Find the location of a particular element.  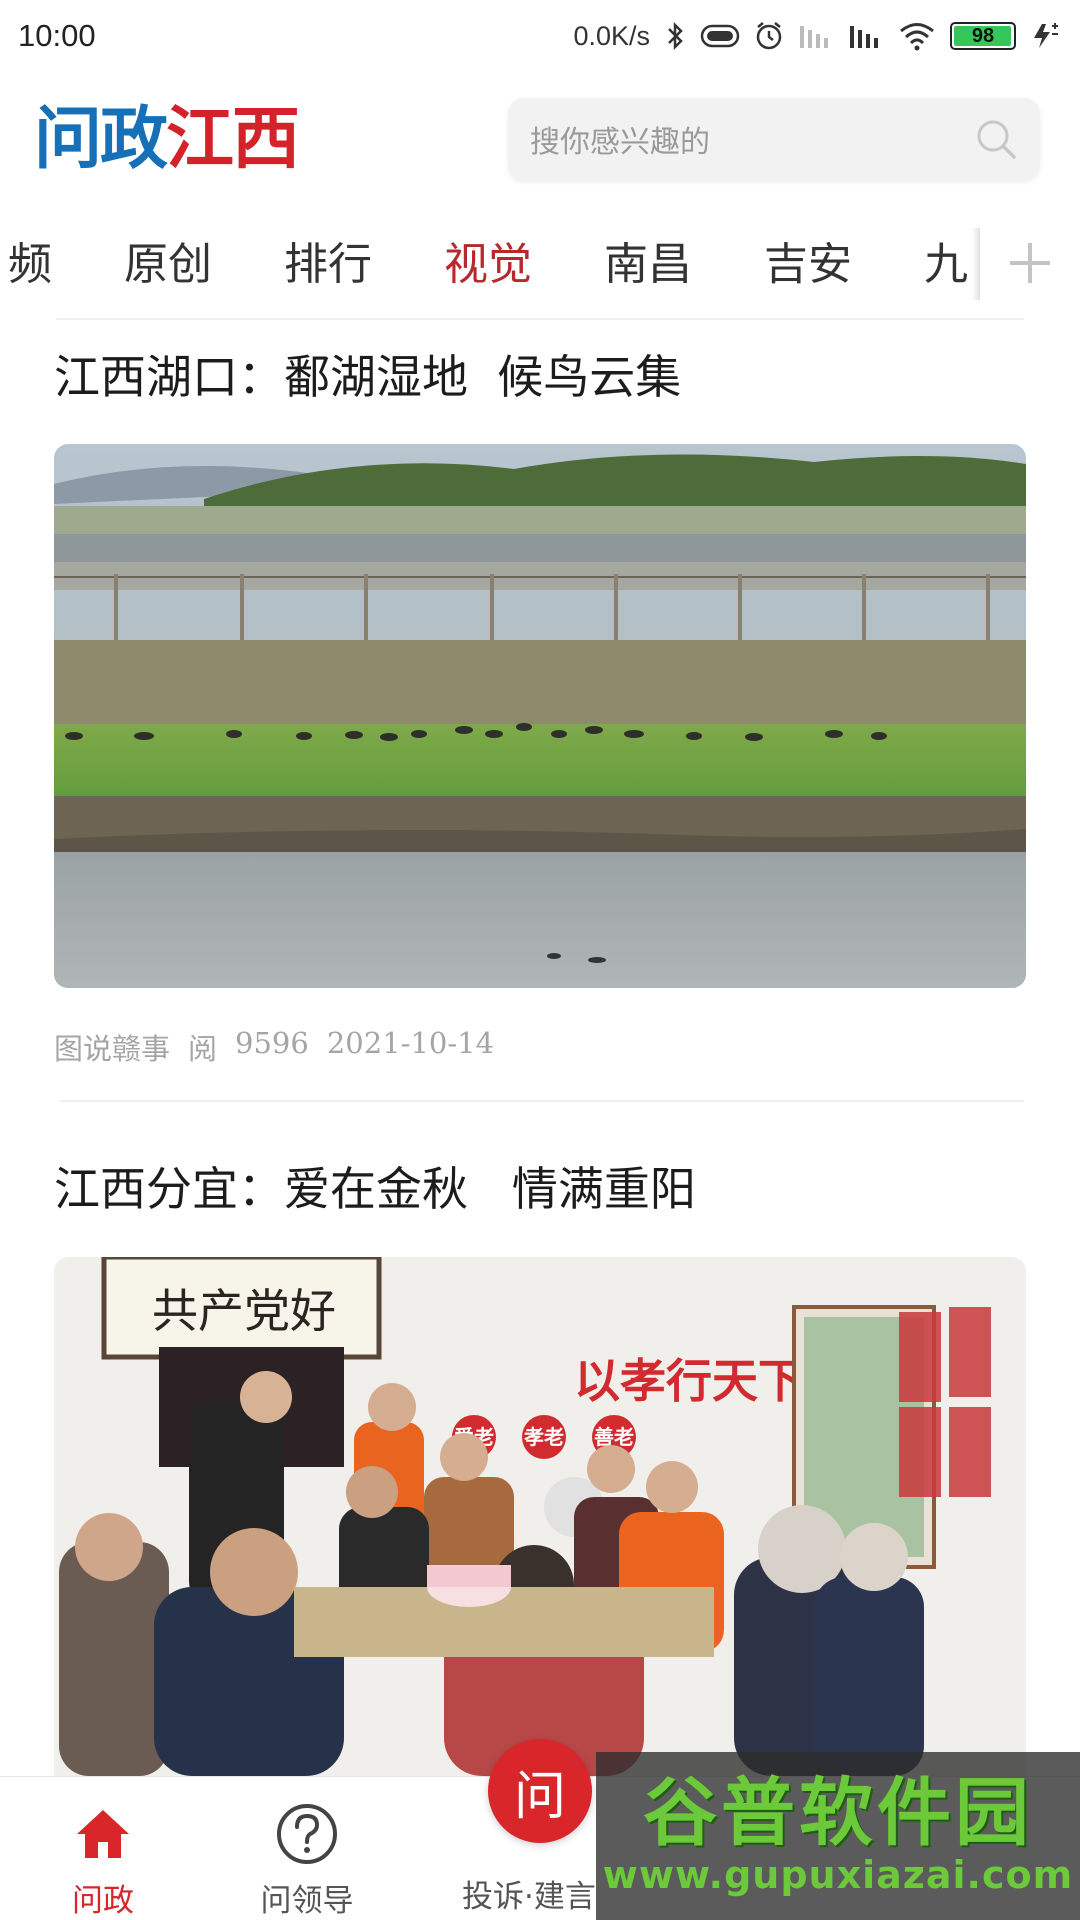

battery-icon: 98 is located at coordinates (983, 36).